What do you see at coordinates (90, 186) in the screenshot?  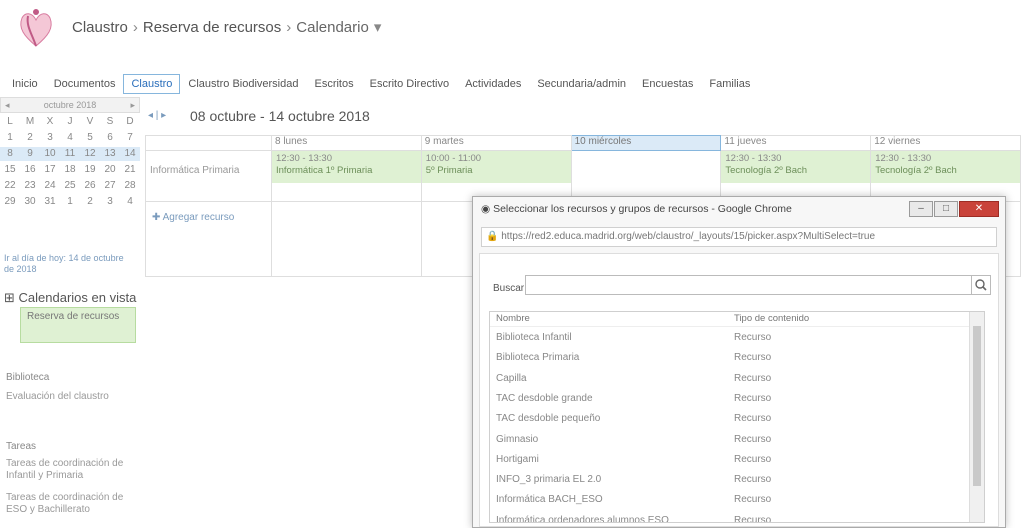 I see `day-cell: 26` at bounding box center [90, 186].